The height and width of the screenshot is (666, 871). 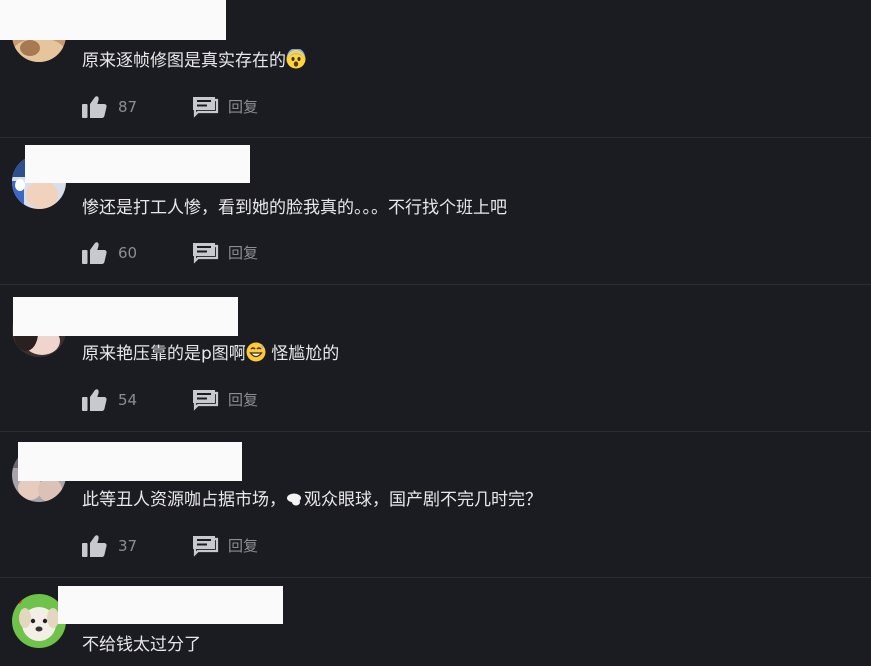 I want to click on comment-text-body: 原来逐帧修图是真实存在的, so click(x=184, y=61).